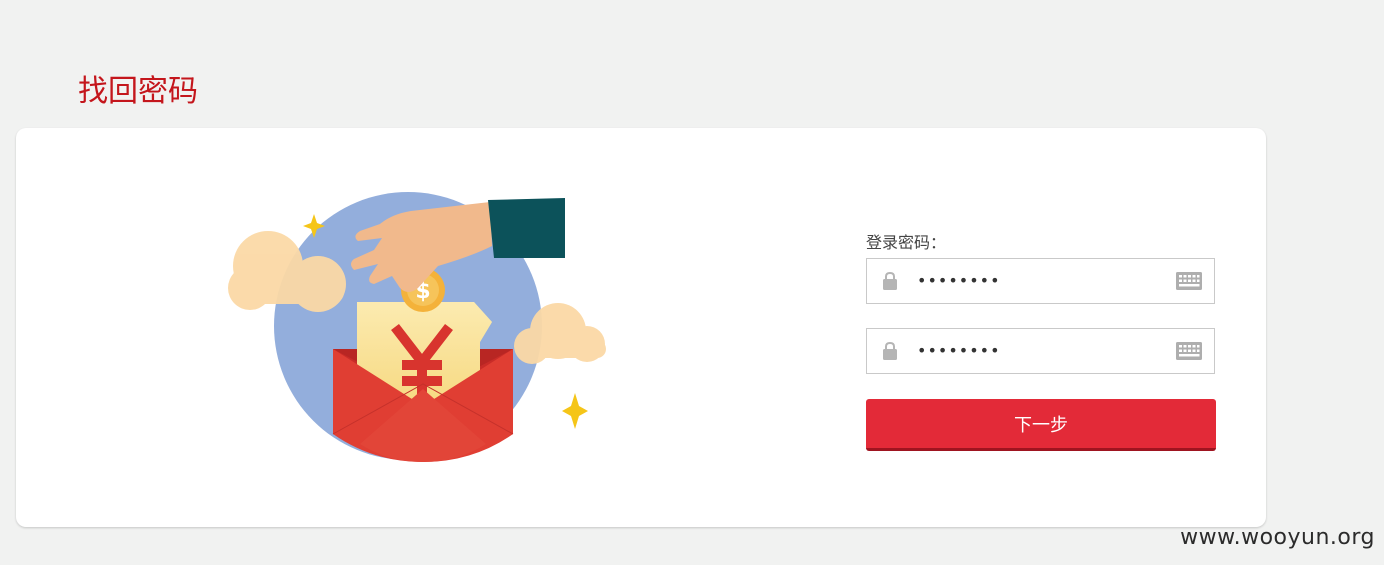  I want to click on watermark: www.wooyun.org, so click(1277, 537).